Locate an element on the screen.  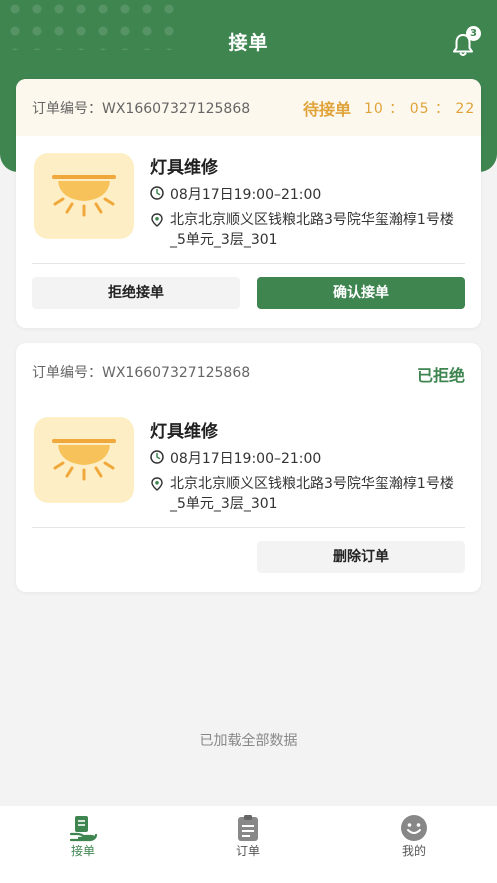
bottom-tab-bar: 接单 订单 我的 is located at coordinates (248, 844).